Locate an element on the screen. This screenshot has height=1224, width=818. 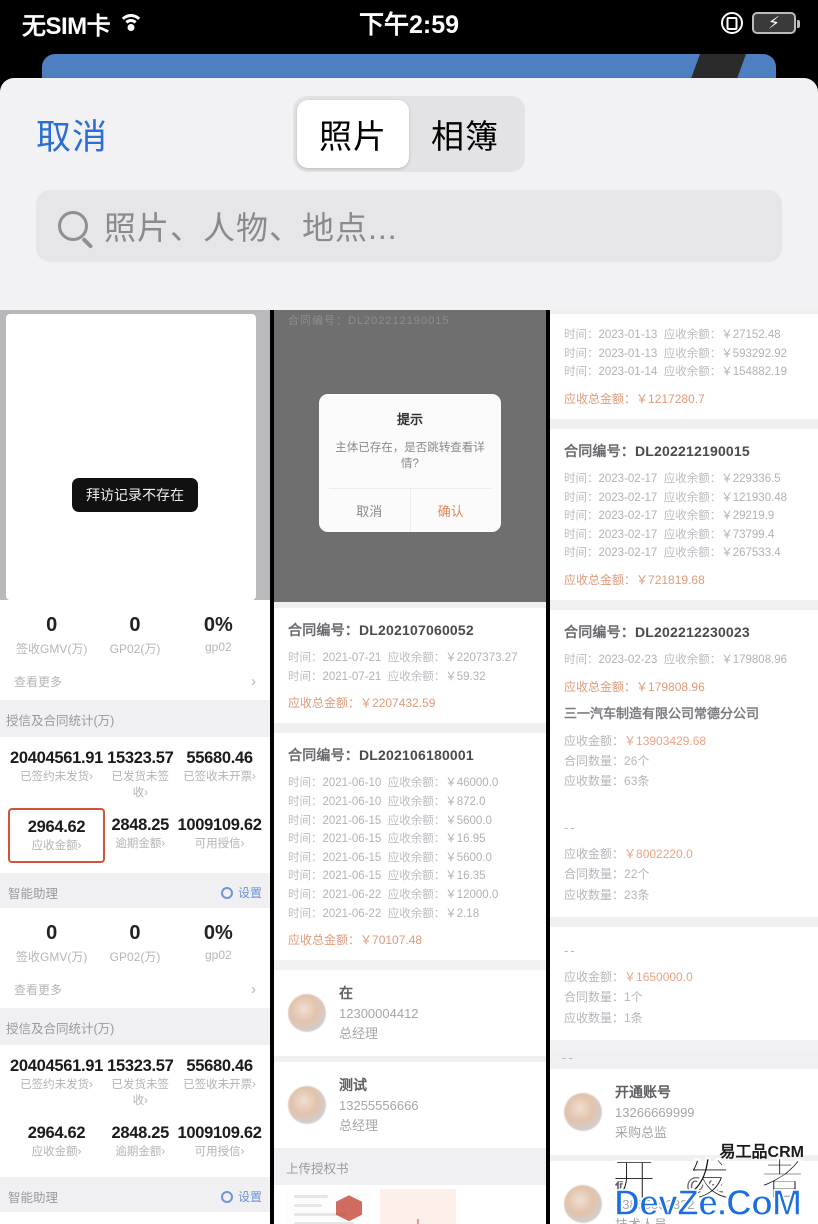
add-photo-button: + is located at coordinates (418, 1206).